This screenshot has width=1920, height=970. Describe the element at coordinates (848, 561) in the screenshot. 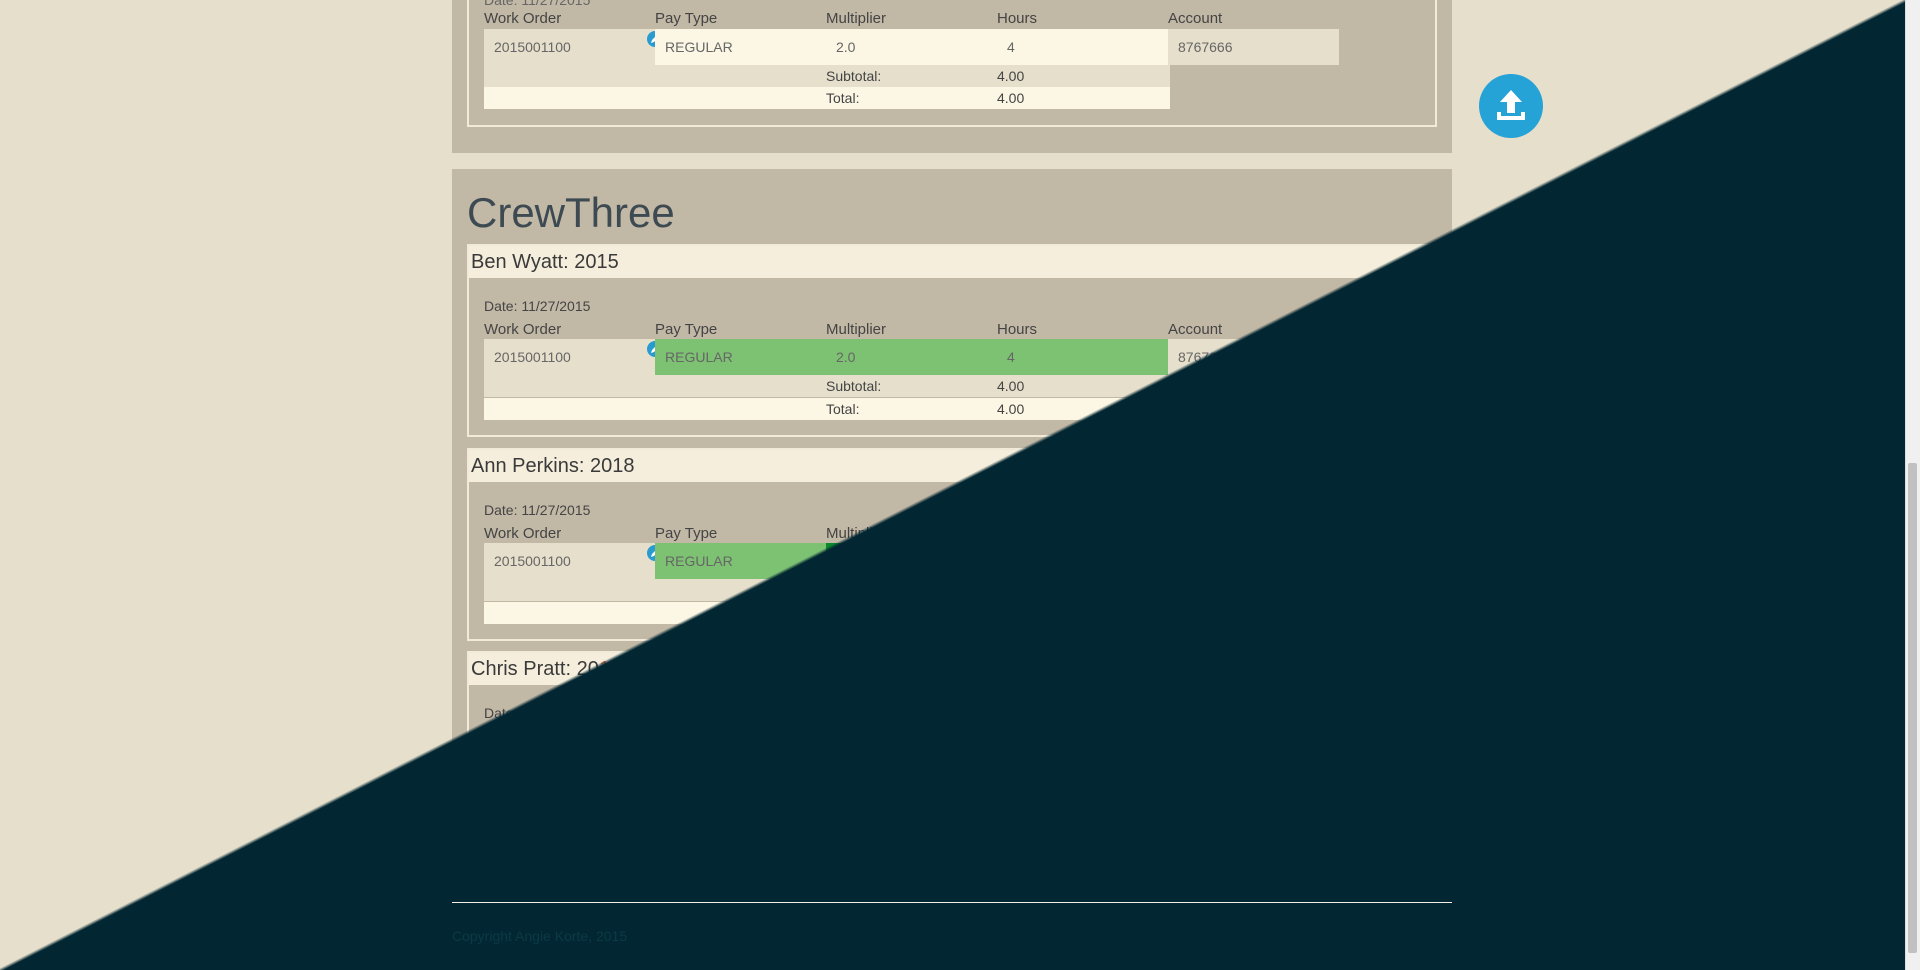

I see `multiplier-selected-text: 2.0` at that location.